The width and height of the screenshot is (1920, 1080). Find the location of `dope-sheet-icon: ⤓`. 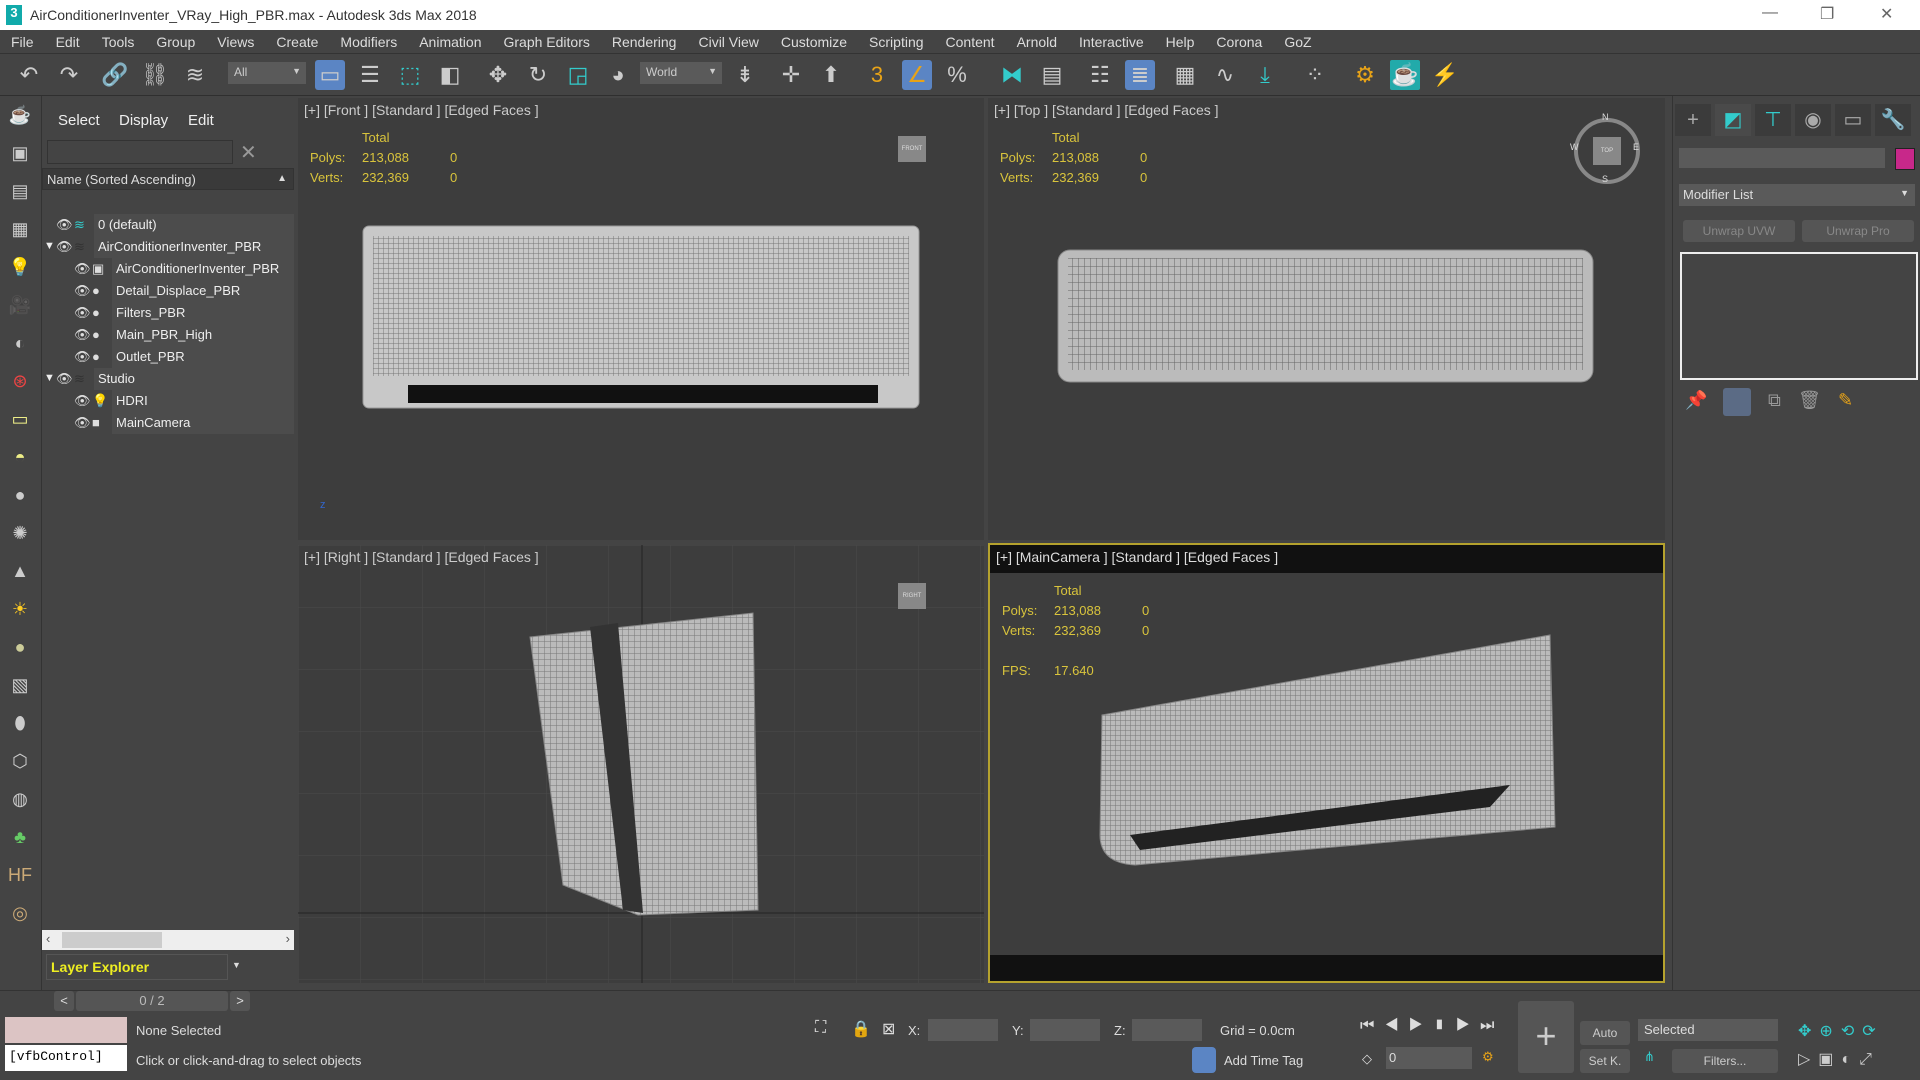

dope-sheet-icon: ⤓ is located at coordinates (1265, 75).